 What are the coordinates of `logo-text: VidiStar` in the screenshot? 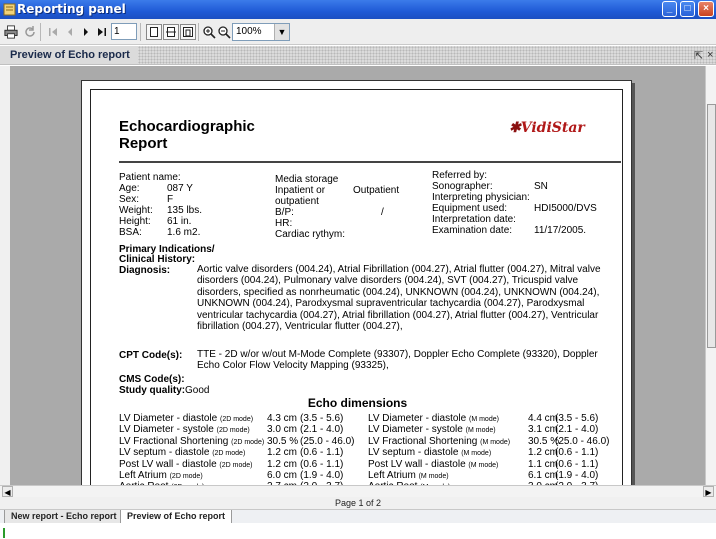 It's located at (552, 128).